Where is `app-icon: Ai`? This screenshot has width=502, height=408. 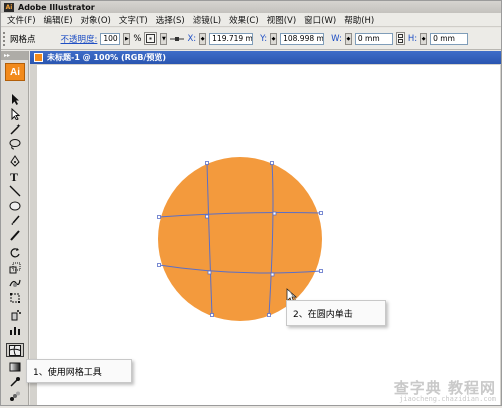
app-icon: Ai is located at coordinates (9, 7).